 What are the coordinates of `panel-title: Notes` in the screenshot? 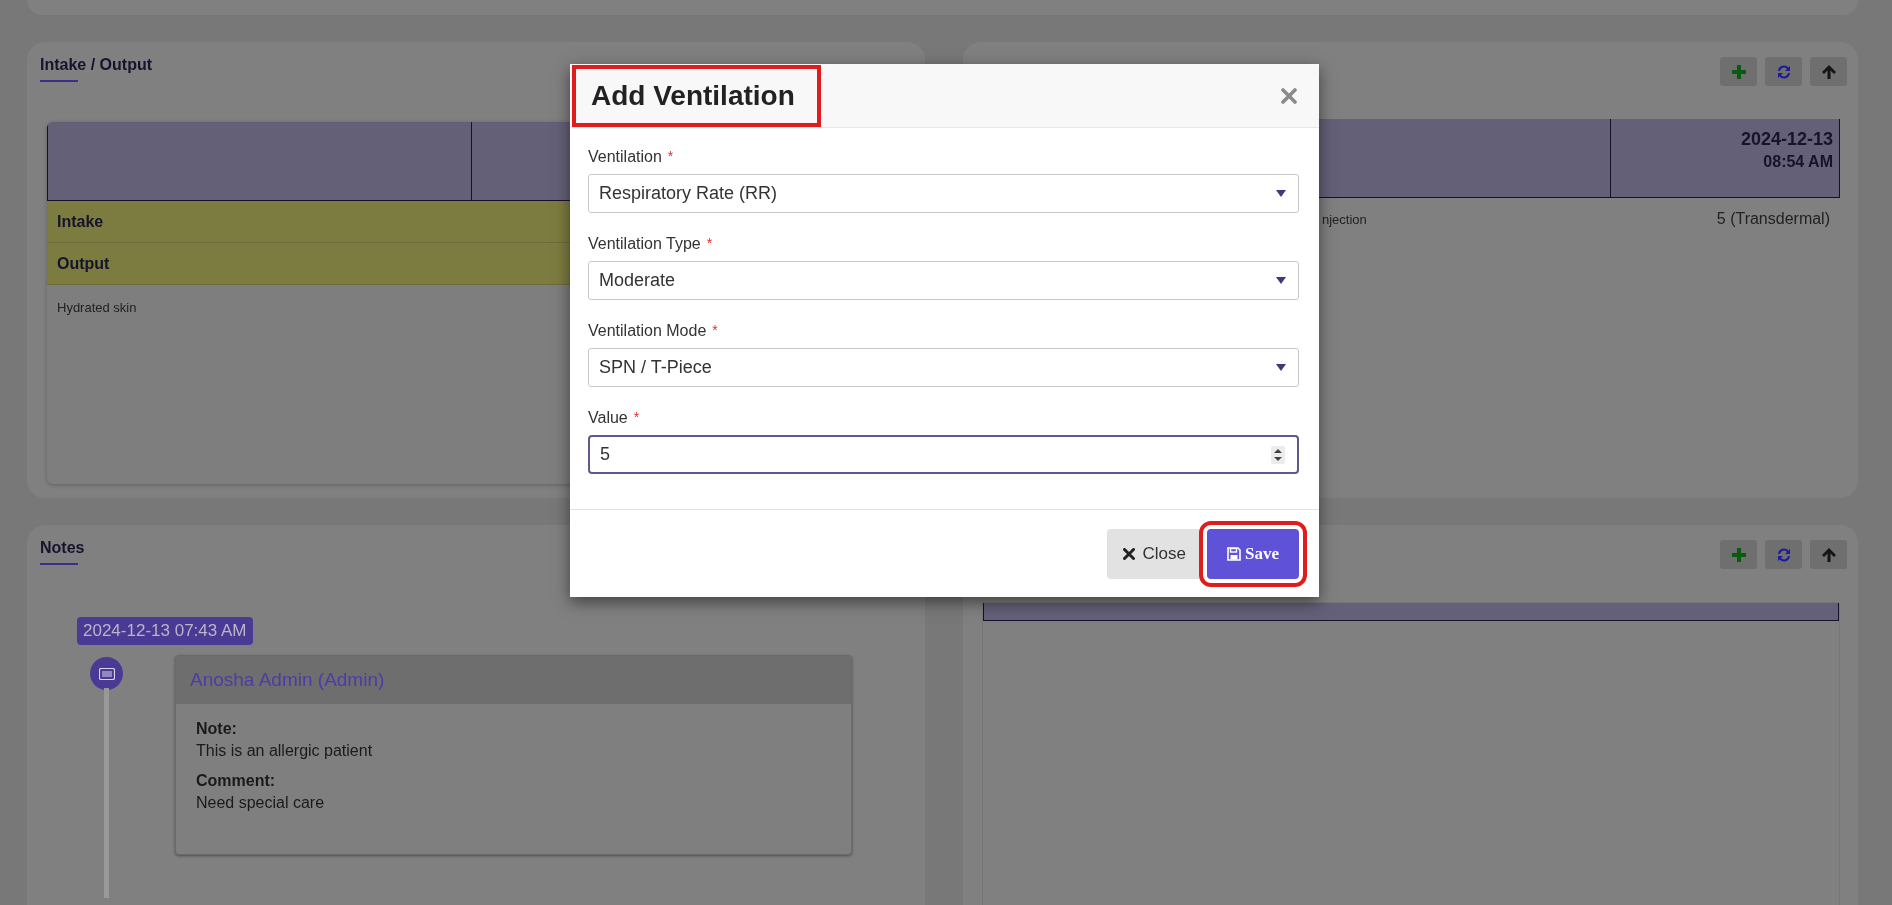 It's located at (62, 552).